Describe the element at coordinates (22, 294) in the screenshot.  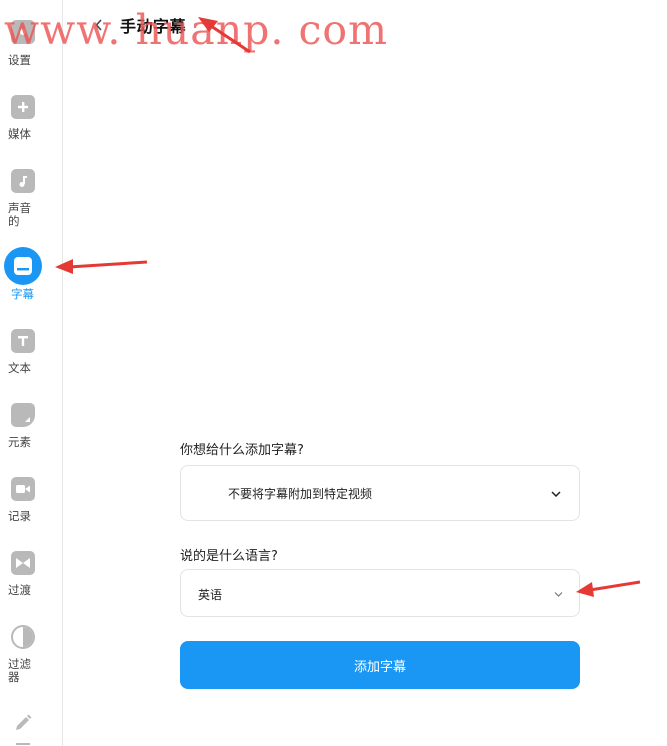
I see `sidebar-item-label: 字幕` at that location.